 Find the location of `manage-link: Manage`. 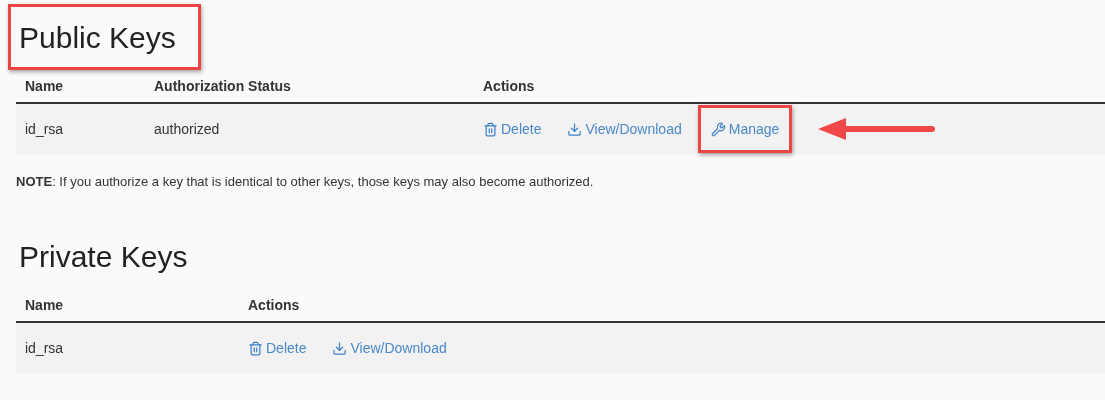

manage-link: Manage is located at coordinates (745, 129).